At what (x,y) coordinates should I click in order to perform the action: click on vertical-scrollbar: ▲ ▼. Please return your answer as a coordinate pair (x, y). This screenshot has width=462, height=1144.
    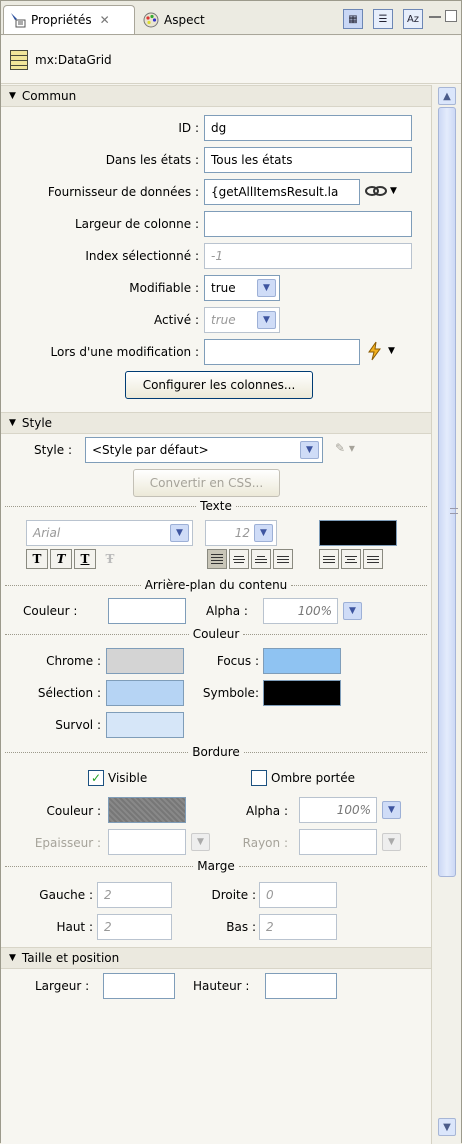
    Looking at the image, I should click on (446, 614).